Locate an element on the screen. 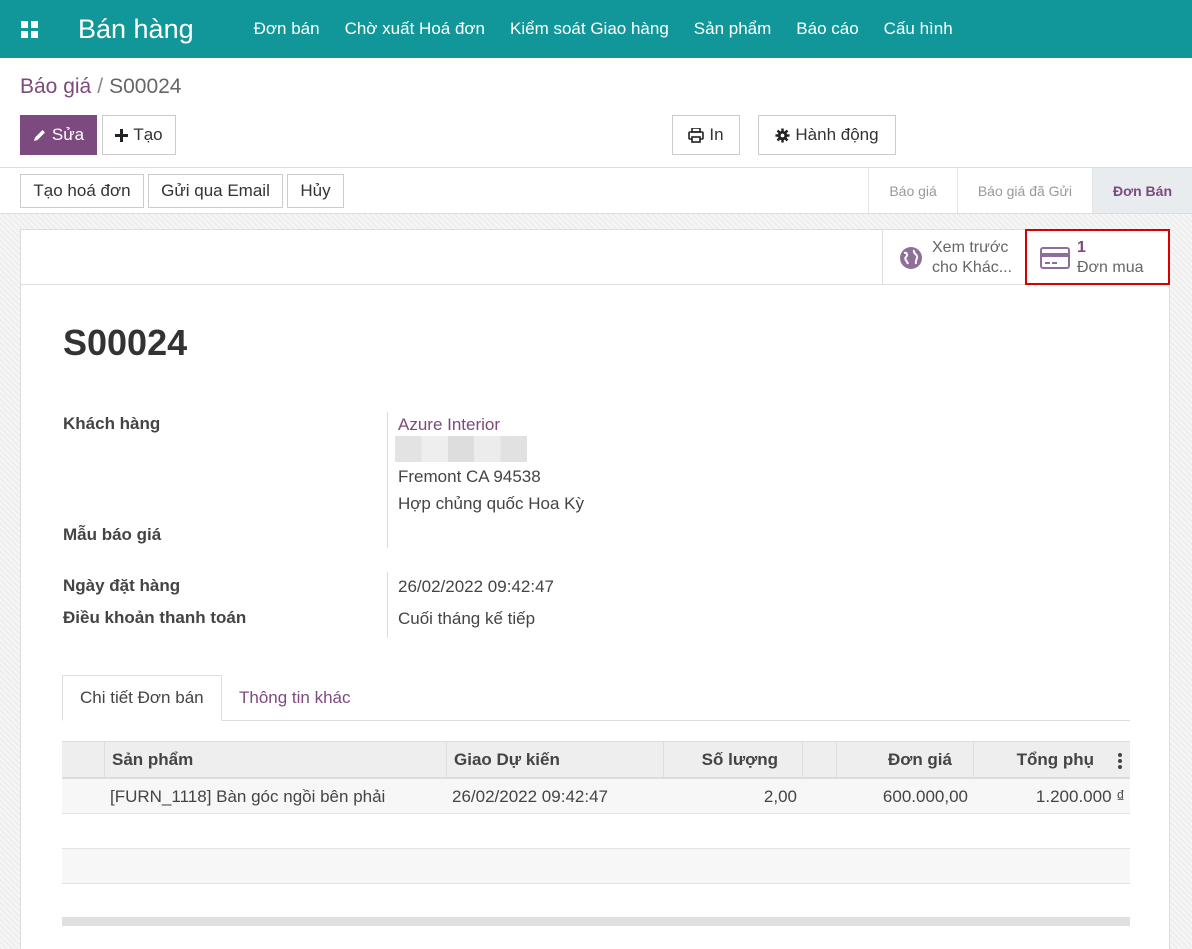 This screenshot has height=949, width=1192. preview-line-1: Xem trước is located at coordinates (970, 247).